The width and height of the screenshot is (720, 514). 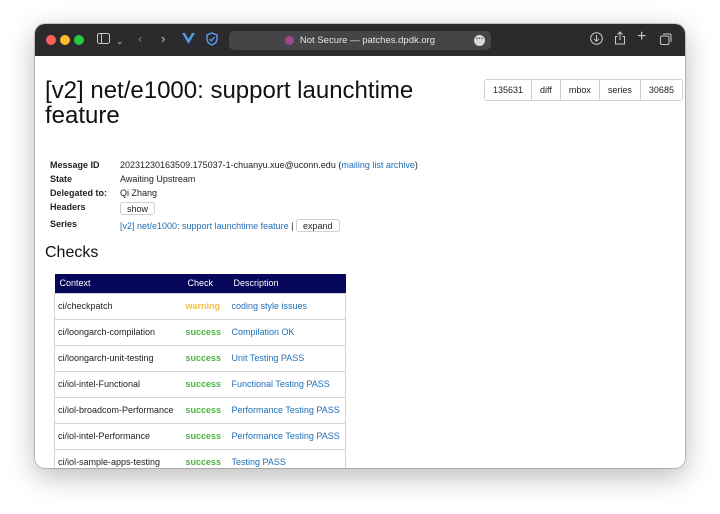 I want to click on check-context: ci/iol-intel-Performance, so click(x=118, y=436).